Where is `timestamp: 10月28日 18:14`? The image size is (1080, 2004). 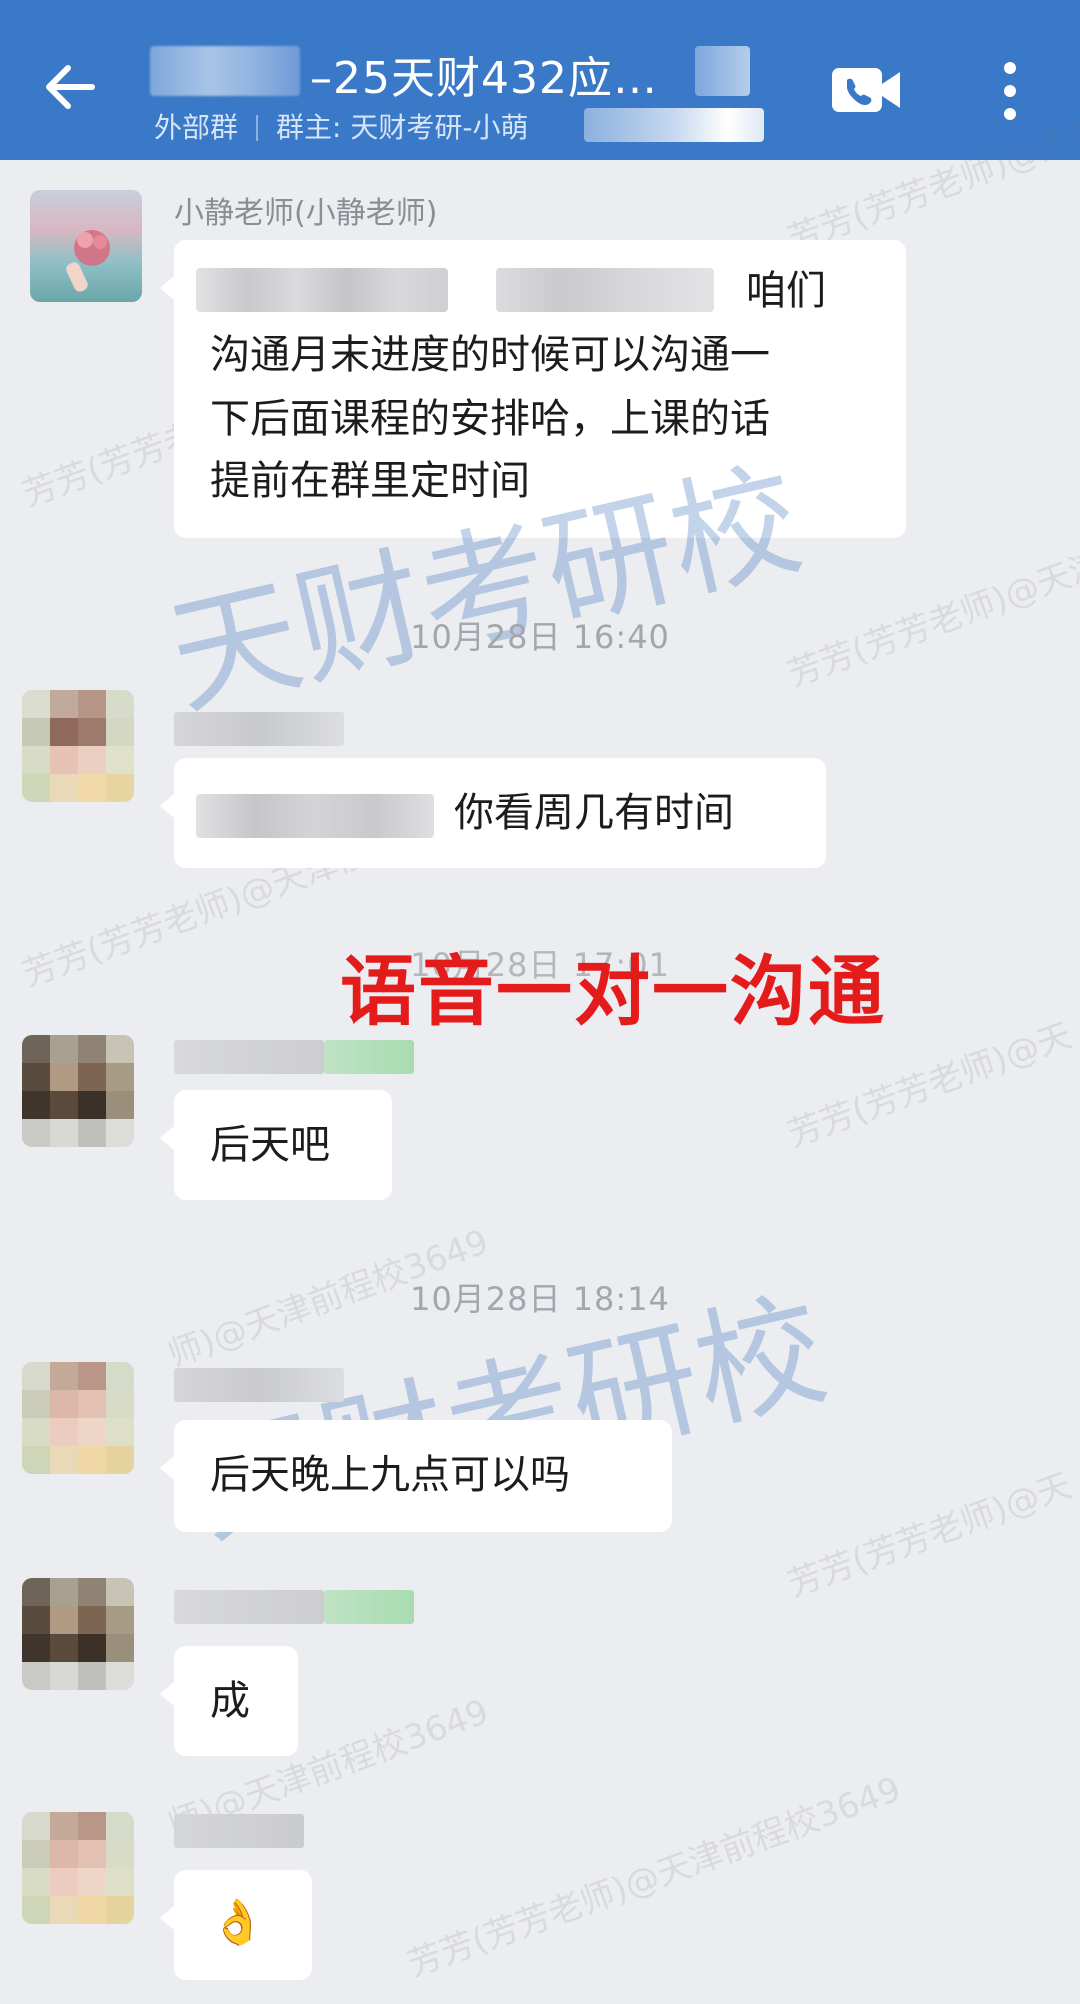
timestamp: 10月28日 18:14 is located at coordinates (540, 1299).